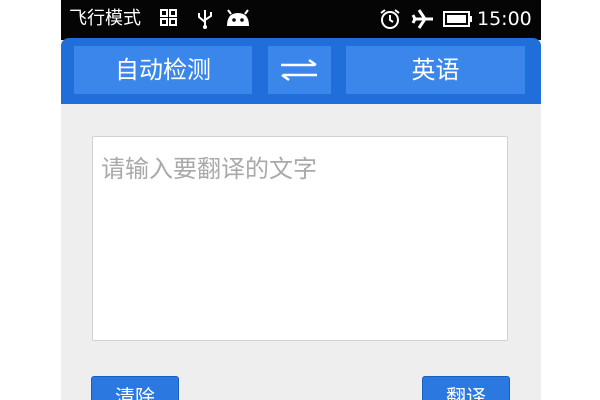 Image resolution: width=600 pixels, height=400 pixels. What do you see at coordinates (390, 21) in the screenshot?
I see `alarm-icon` at bounding box center [390, 21].